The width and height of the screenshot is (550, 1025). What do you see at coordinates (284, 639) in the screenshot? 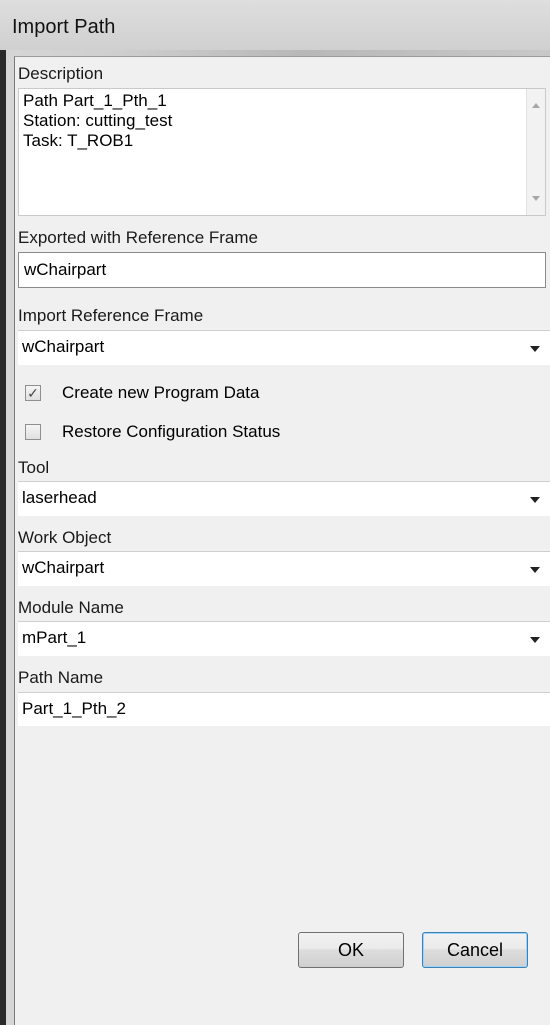
I see `module-name-dropdown: mPart_1` at bounding box center [284, 639].